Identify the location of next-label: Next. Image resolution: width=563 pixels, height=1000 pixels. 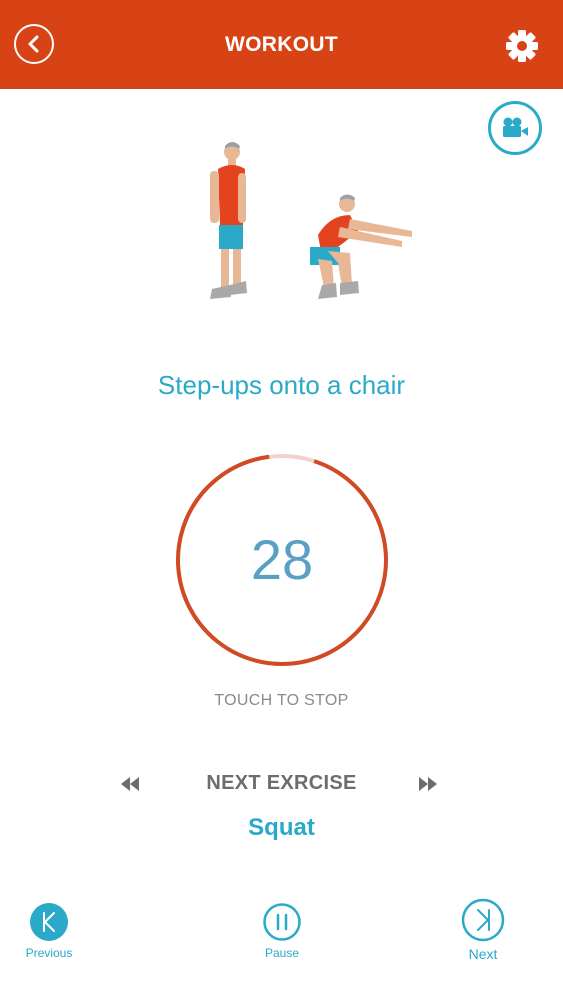
(483, 954).